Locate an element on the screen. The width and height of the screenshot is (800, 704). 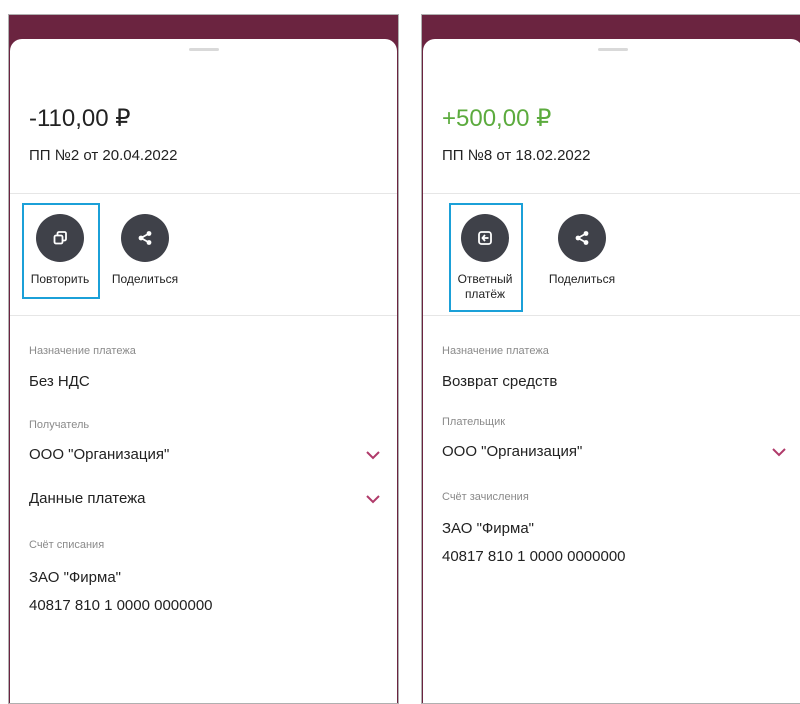
payment-amount: -110,00 ₽ is located at coordinates (80, 118).